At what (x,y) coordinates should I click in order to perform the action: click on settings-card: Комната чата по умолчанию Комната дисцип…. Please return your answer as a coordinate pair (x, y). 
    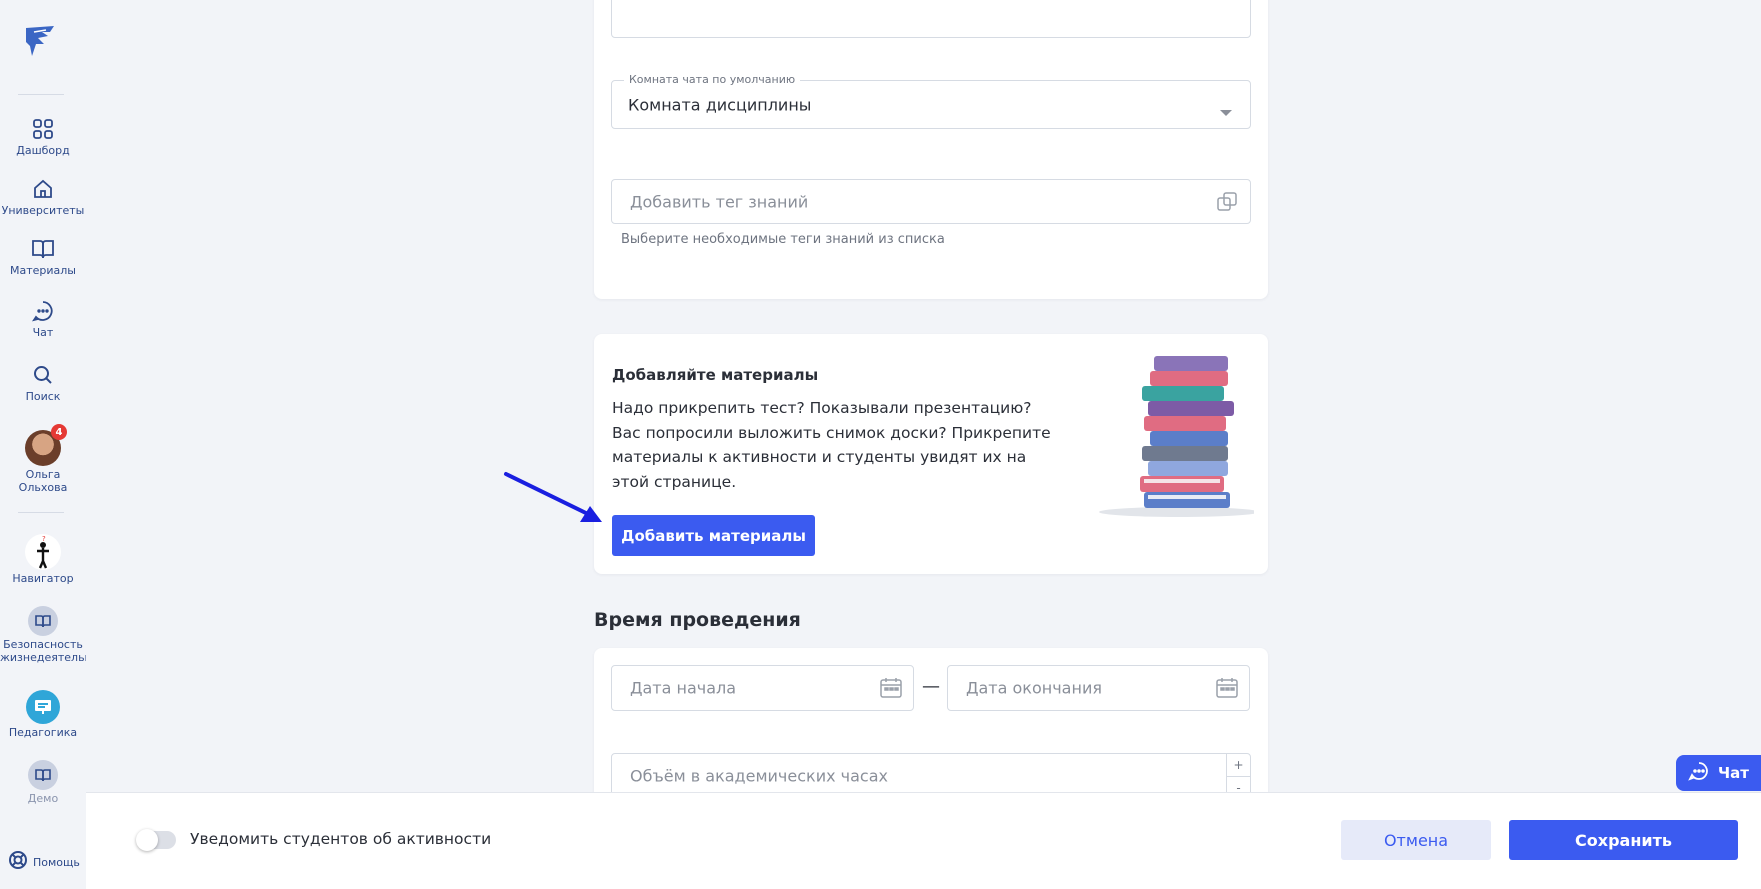
    Looking at the image, I should click on (931, 149).